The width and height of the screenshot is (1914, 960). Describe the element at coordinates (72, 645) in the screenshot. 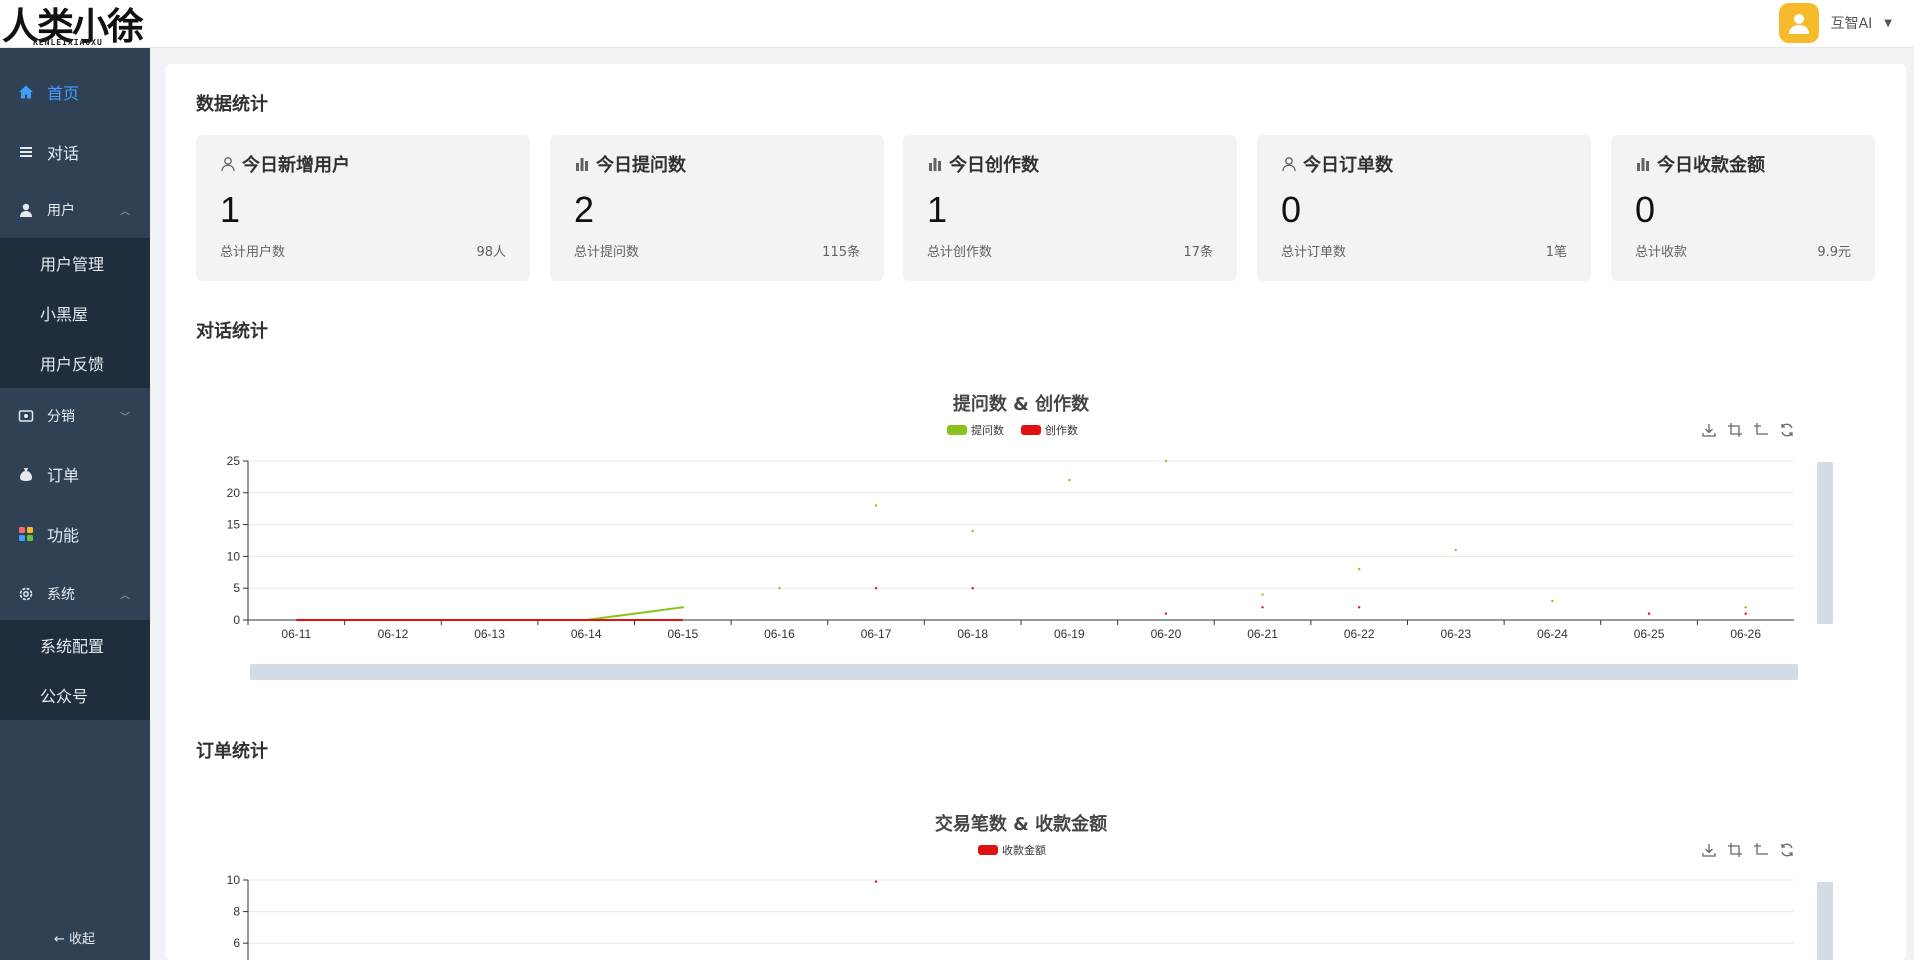

I see `sidebar-subitem-system-config: 系统配置` at that location.